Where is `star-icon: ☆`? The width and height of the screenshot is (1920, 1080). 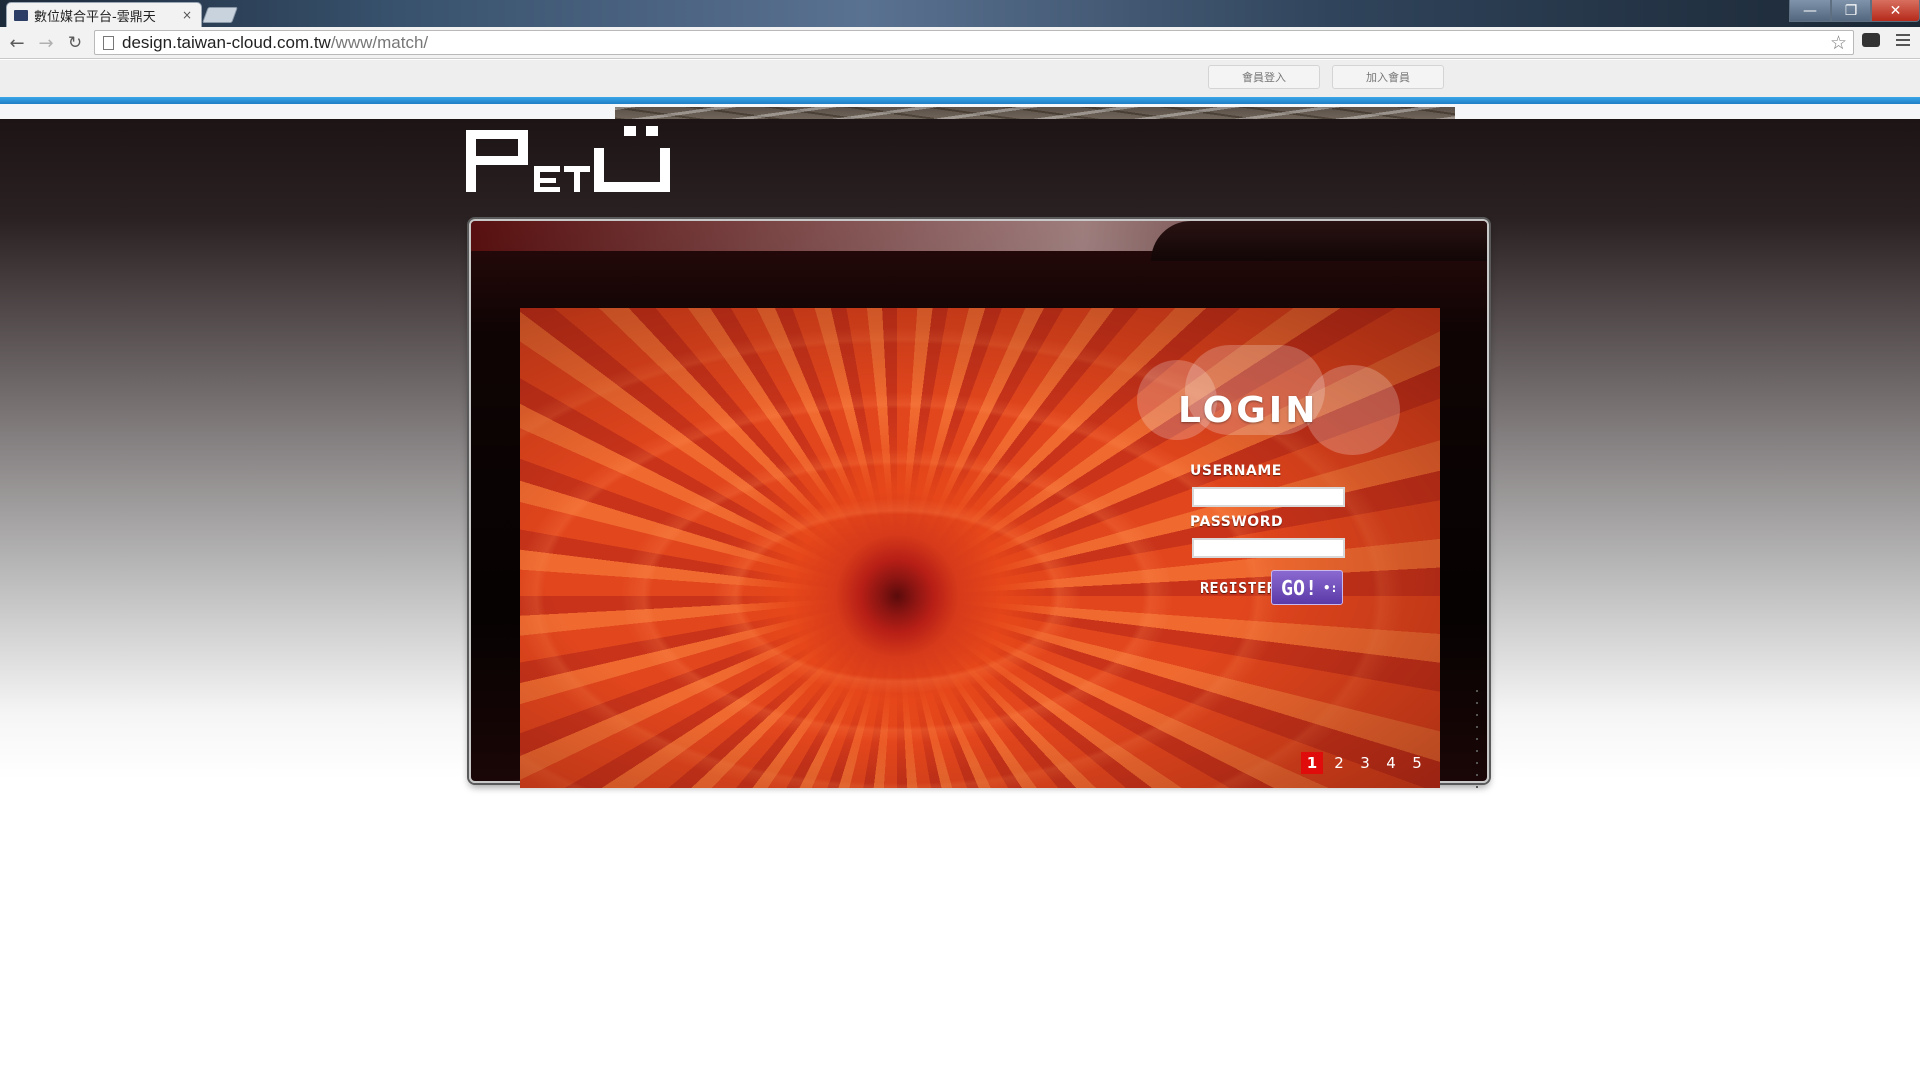
star-icon: ☆ is located at coordinates (1838, 43).